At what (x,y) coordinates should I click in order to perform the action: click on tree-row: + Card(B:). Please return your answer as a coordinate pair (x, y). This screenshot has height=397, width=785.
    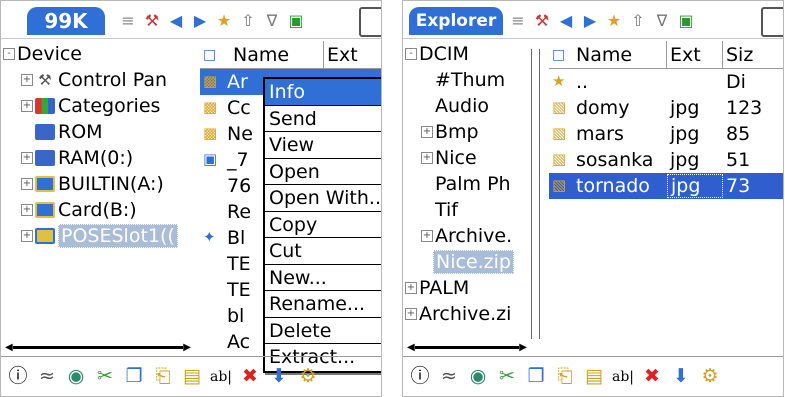
    Looking at the image, I should click on (99, 210).